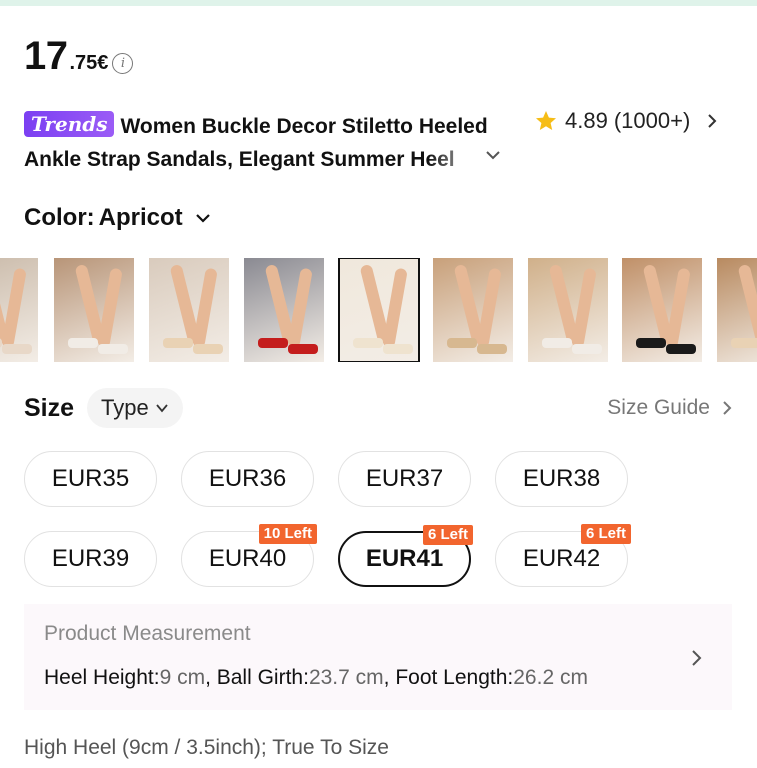 The height and width of the screenshot is (768, 757). I want to click on color-value: Apricot, so click(140, 217).